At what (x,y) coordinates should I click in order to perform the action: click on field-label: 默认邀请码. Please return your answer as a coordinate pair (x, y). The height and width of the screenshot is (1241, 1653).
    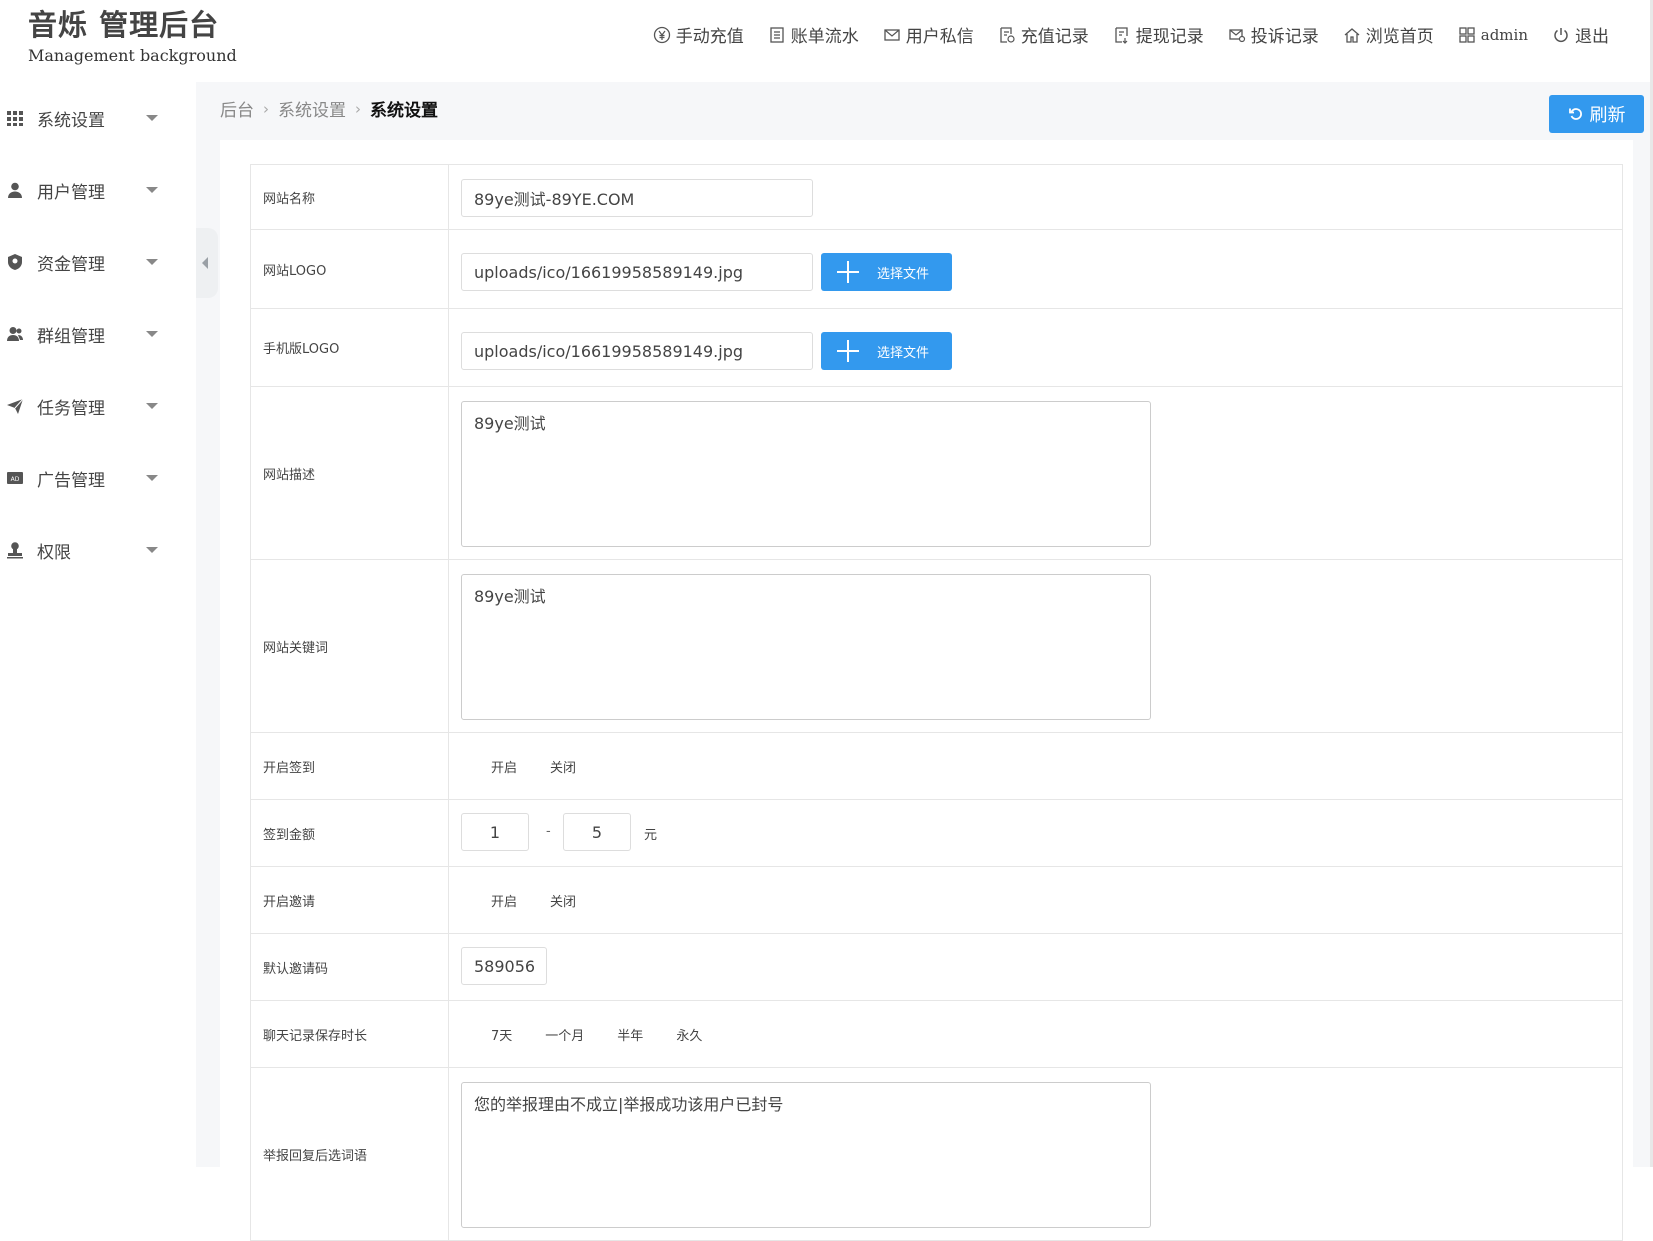
    Looking at the image, I should click on (350, 967).